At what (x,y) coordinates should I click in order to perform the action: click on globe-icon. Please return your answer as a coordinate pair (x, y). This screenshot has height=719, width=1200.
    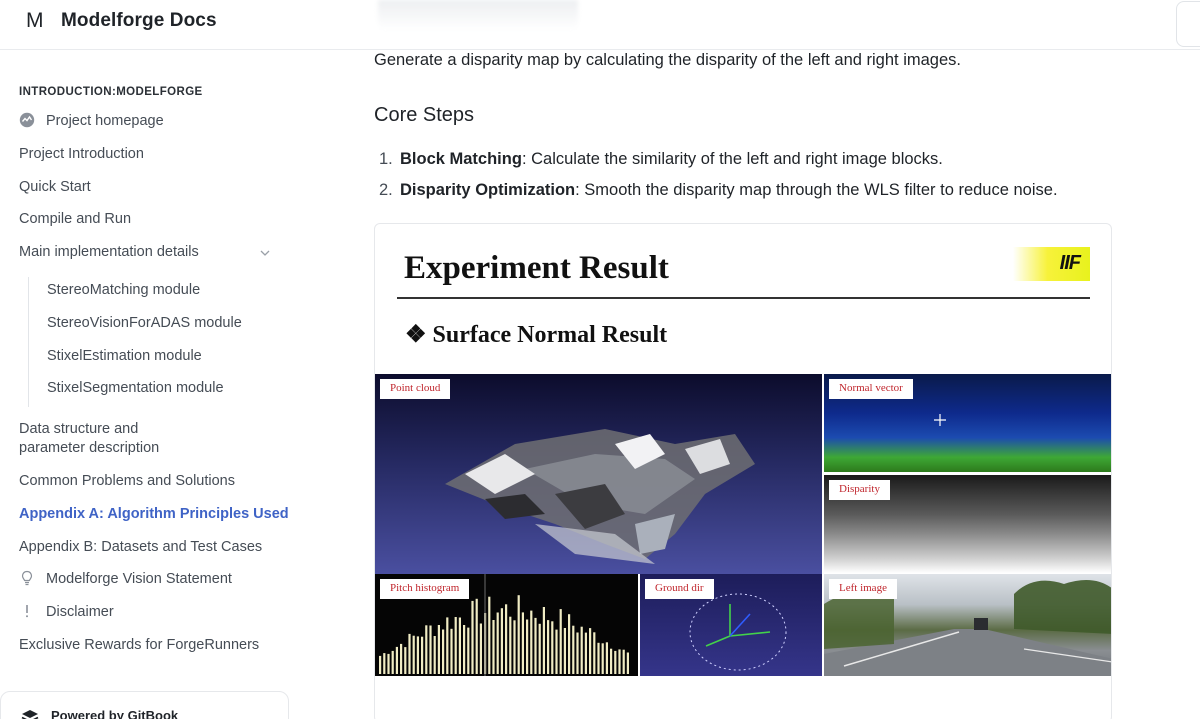
    Looking at the image, I should click on (27, 120).